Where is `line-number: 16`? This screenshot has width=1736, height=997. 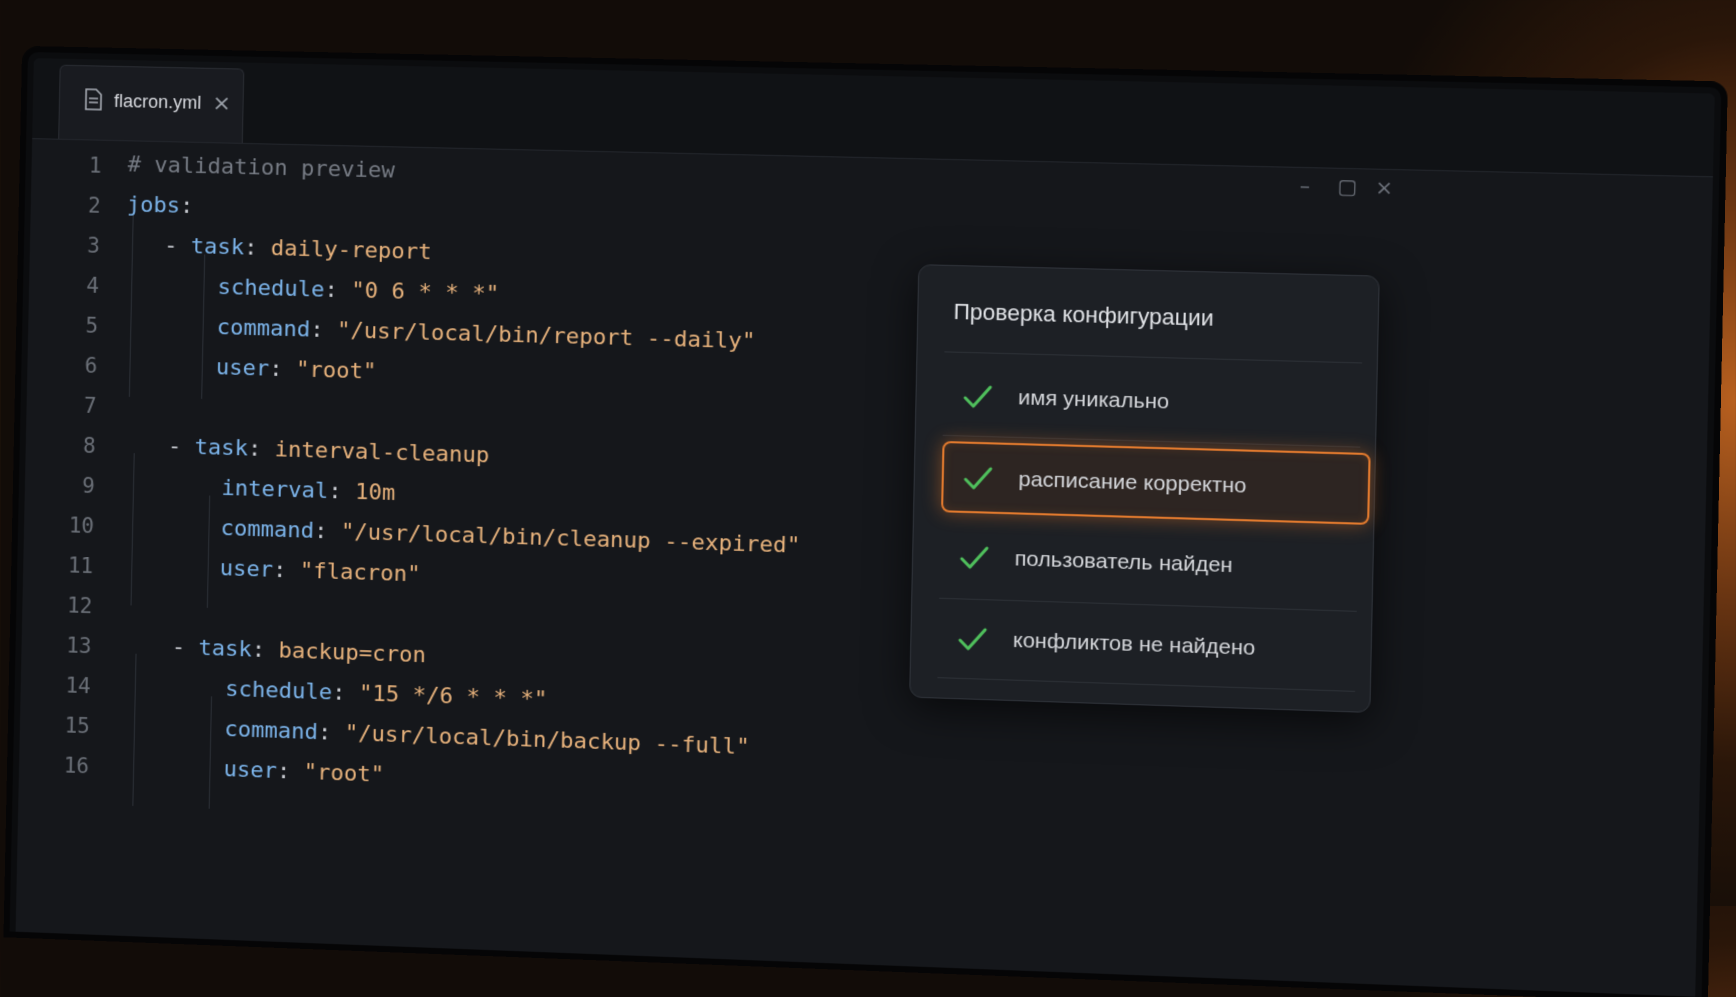
line-number: 16 is located at coordinates (54, 765).